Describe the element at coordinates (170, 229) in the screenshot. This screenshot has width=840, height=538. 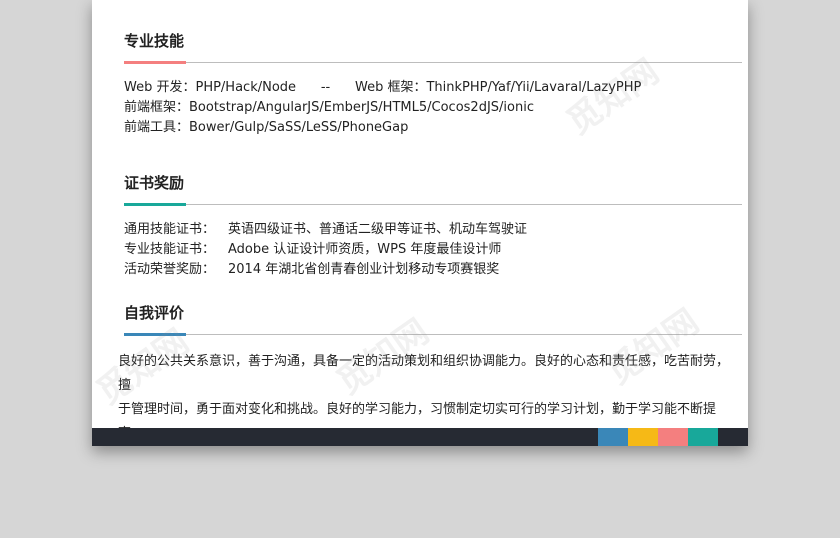
I see `cert-label: 通用技能证书：` at that location.